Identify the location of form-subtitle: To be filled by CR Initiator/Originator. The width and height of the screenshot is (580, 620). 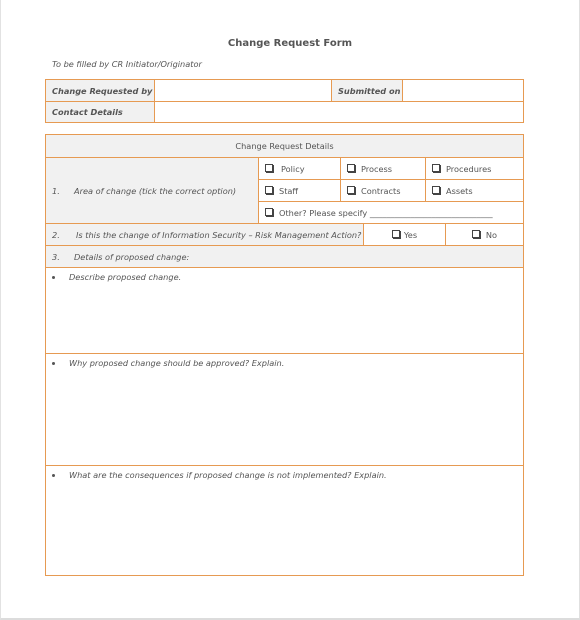
(127, 64).